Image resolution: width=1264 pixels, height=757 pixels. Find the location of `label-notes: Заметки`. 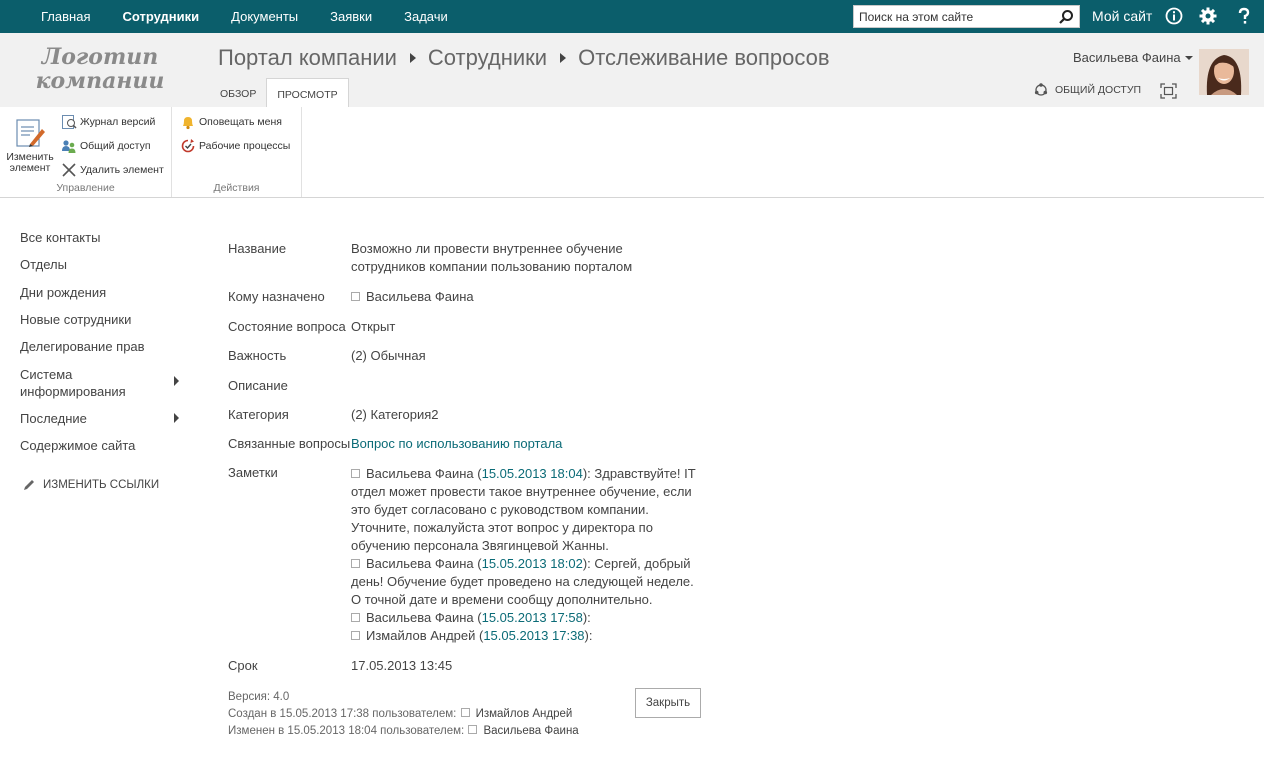

label-notes: Заметки is located at coordinates (253, 472).